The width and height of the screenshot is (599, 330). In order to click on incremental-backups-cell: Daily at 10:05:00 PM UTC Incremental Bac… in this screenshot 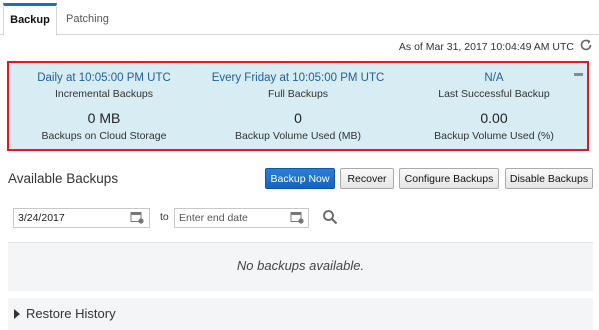, I will do `click(104, 86)`.